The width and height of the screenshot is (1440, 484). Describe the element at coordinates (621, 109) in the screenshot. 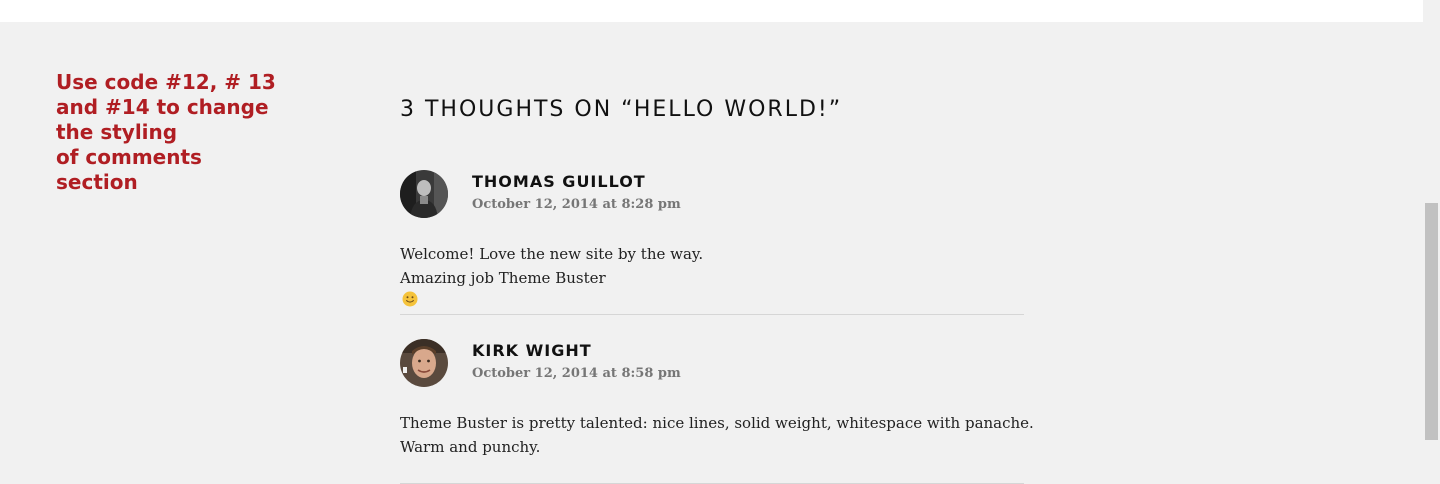

I see `comments-title: 3 THOUGHTS ON “HELLO WORLD!”` at that location.